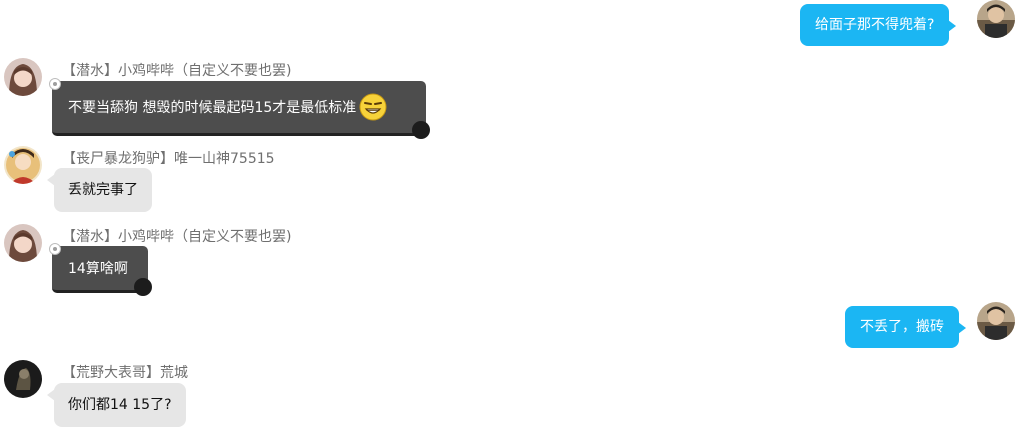  Describe the element at coordinates (168, 159) in the screenshot. I see `sender-name: 【丧尸暴龙狗驴】唯一山神75515` at that location.